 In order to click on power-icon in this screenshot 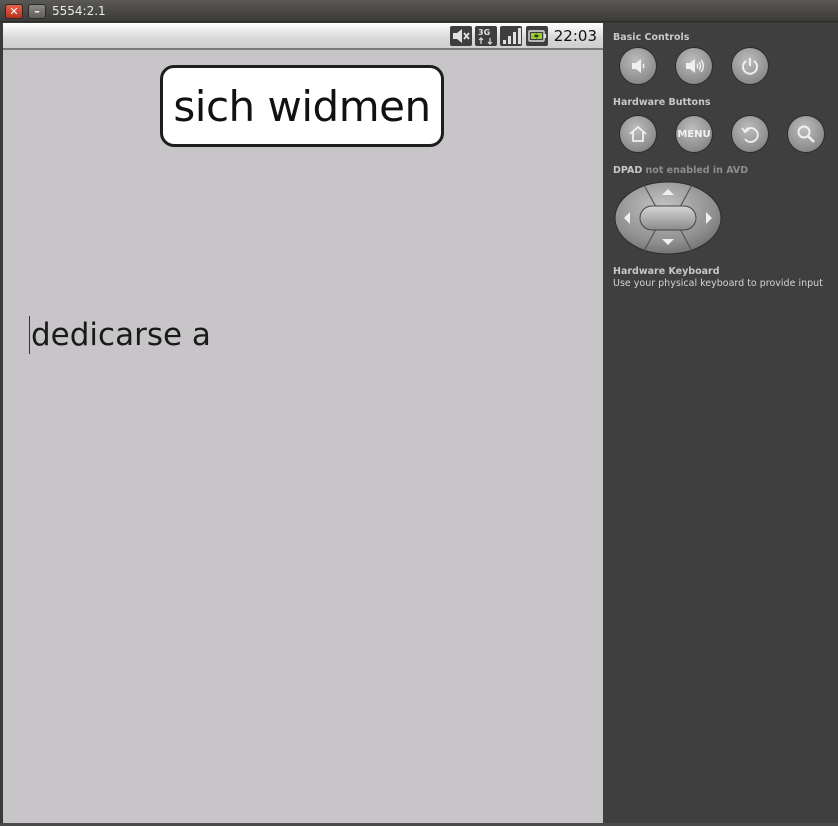, I will do `click(750, 66)`.